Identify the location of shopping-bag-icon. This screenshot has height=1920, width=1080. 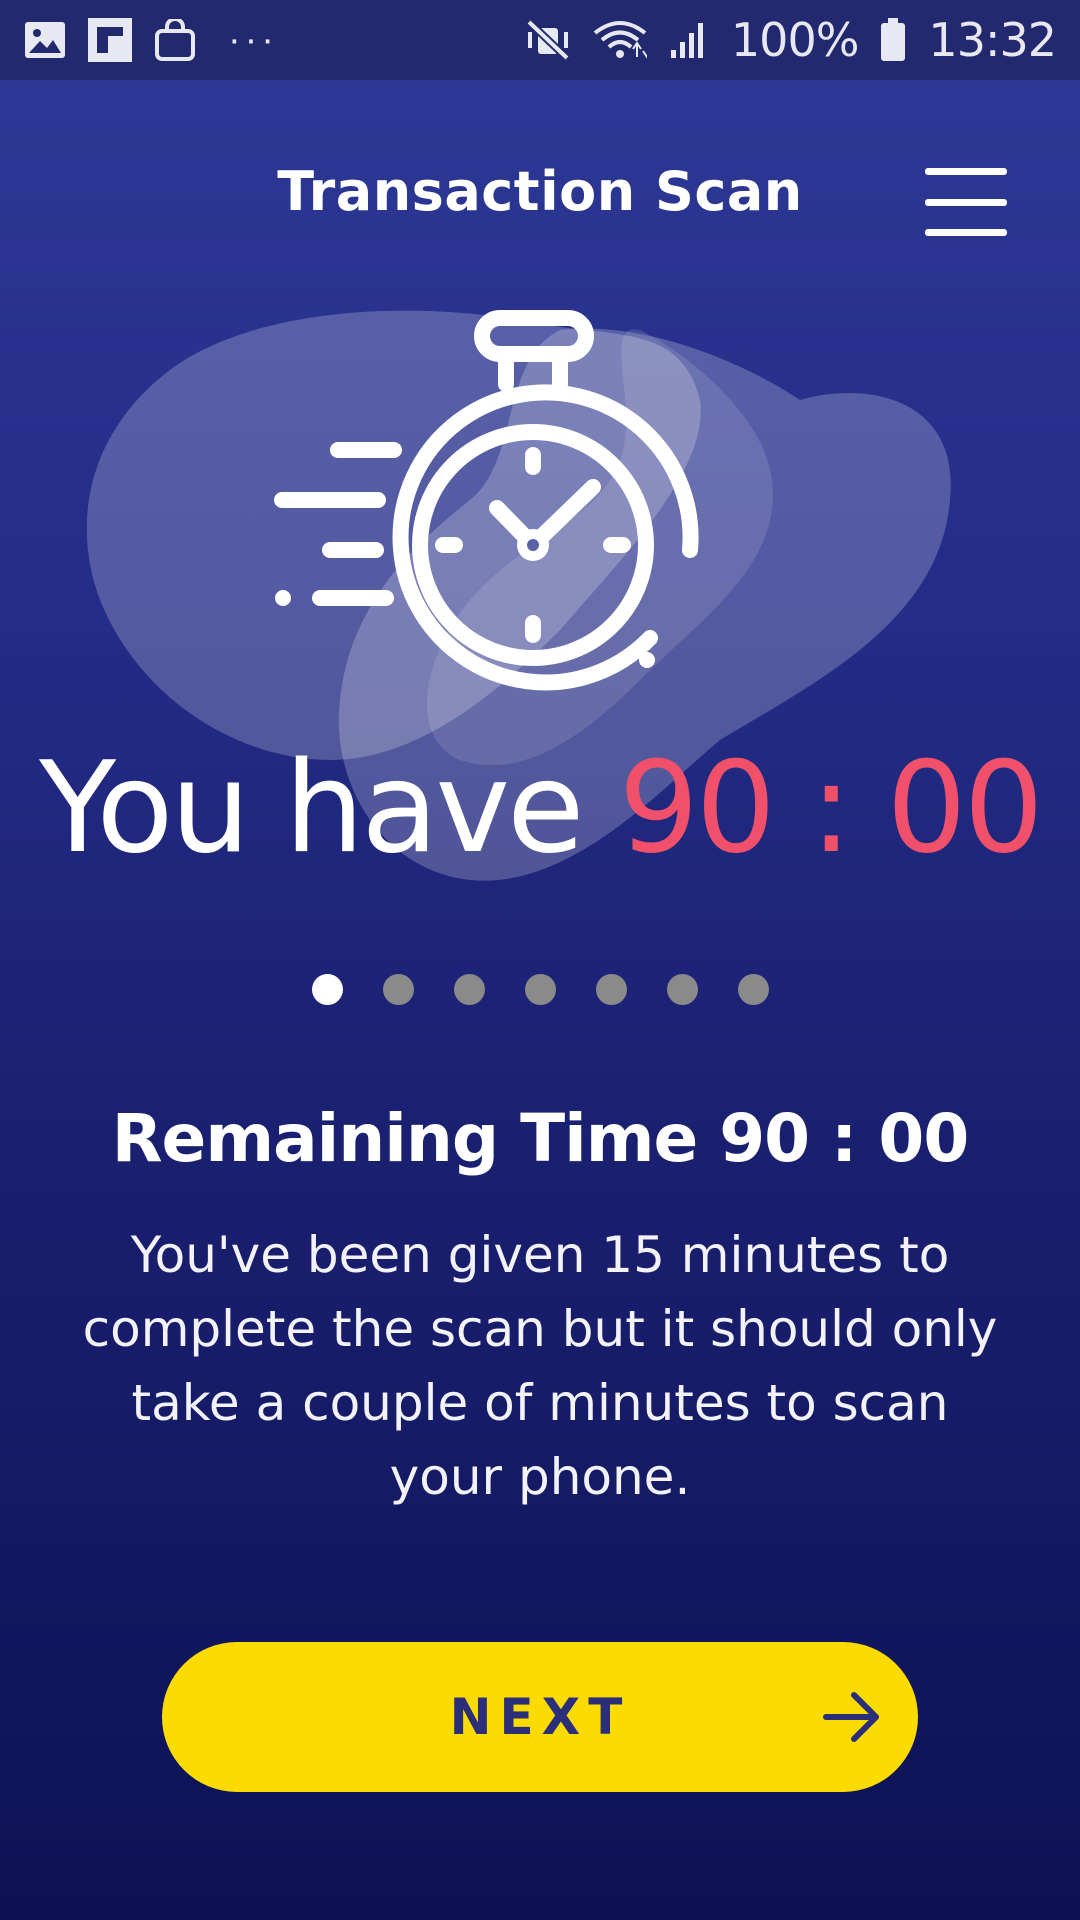
(175, 40).